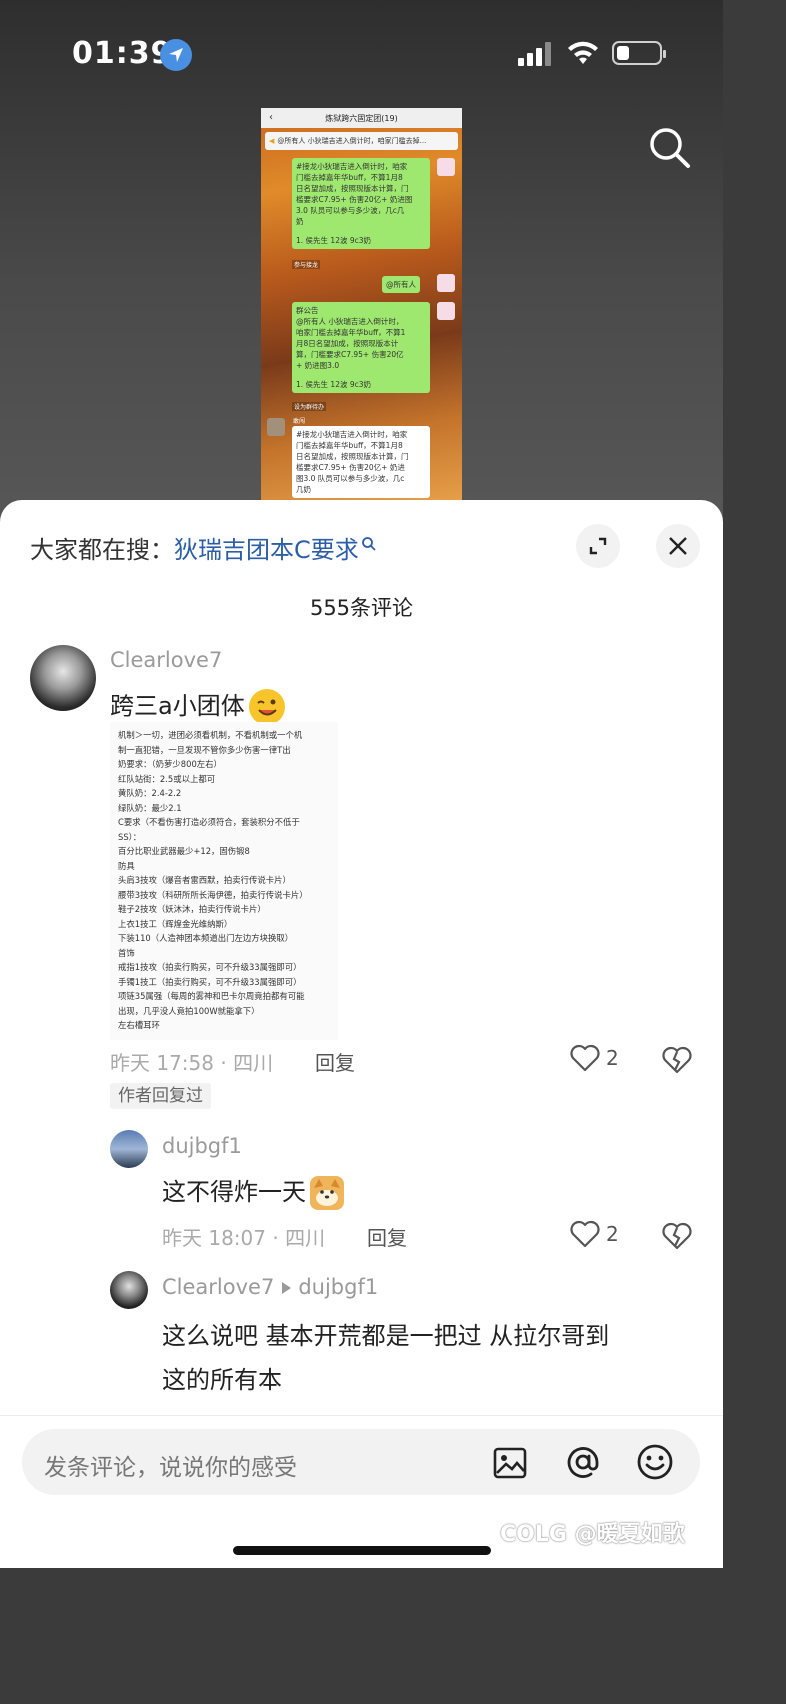  I want to click on comment-count: 555条评论, so click(361, 608).